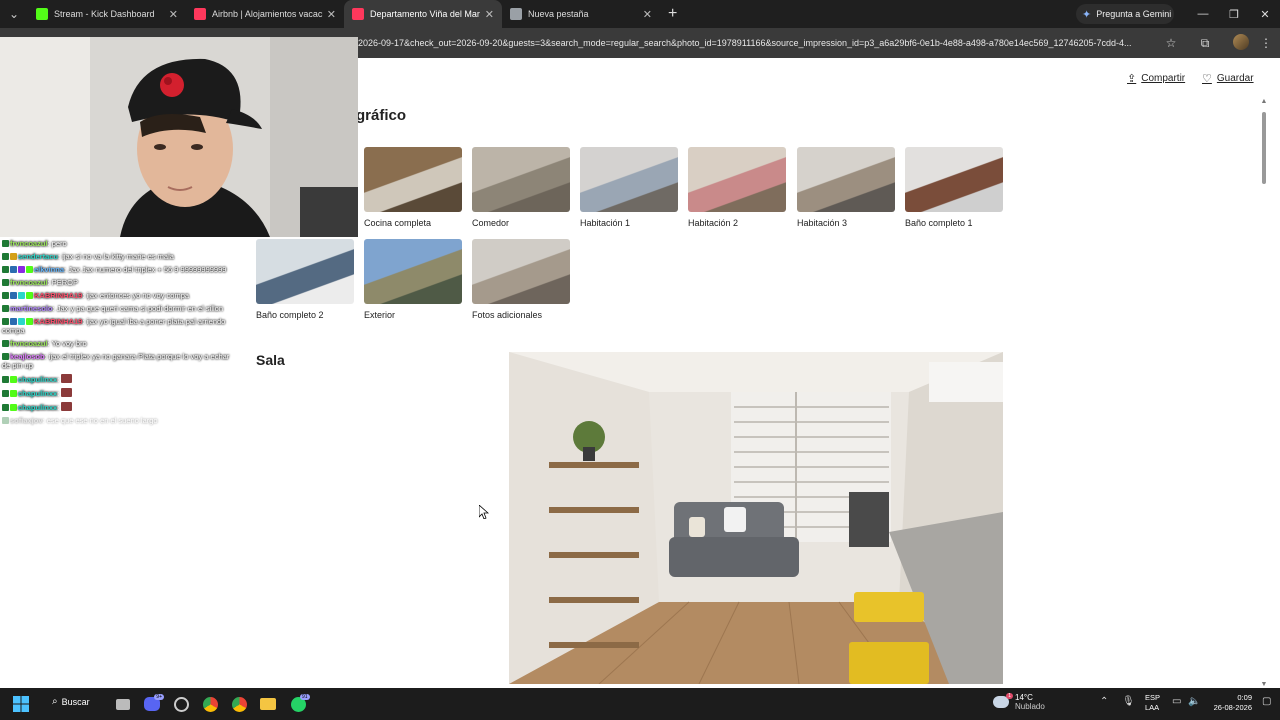 This screenshot has height=720, width=1280. I want to click on chat-username: martinesolo, so click(31, 308).